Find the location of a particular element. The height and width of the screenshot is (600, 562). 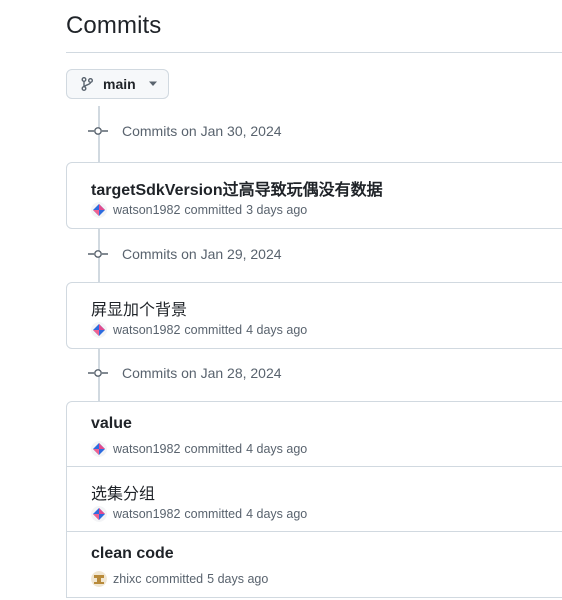

commit-meta: watson1982 committed 3 days ago is located at coordinates (199, 210).